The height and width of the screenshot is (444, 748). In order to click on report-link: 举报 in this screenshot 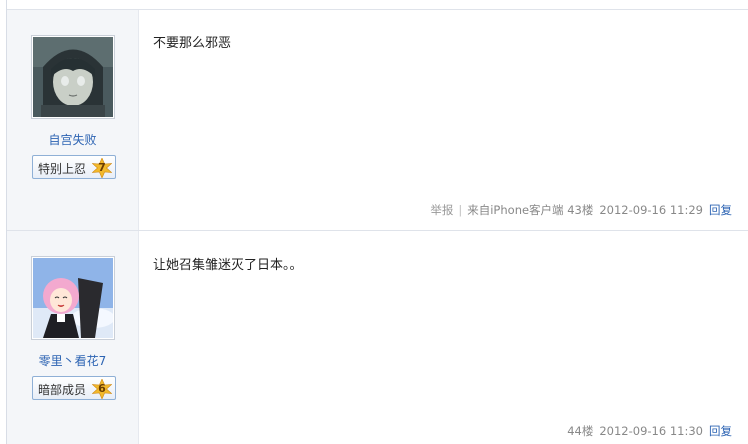, I will do `click(441, 210)`.